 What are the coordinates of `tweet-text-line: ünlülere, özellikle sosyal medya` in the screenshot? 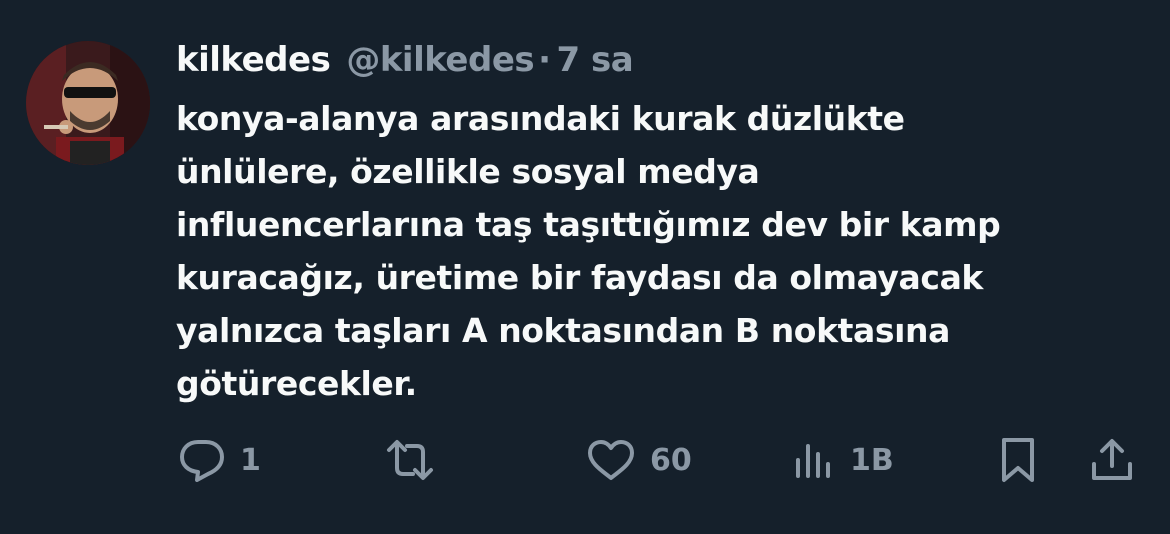 It's located at (468, 171).